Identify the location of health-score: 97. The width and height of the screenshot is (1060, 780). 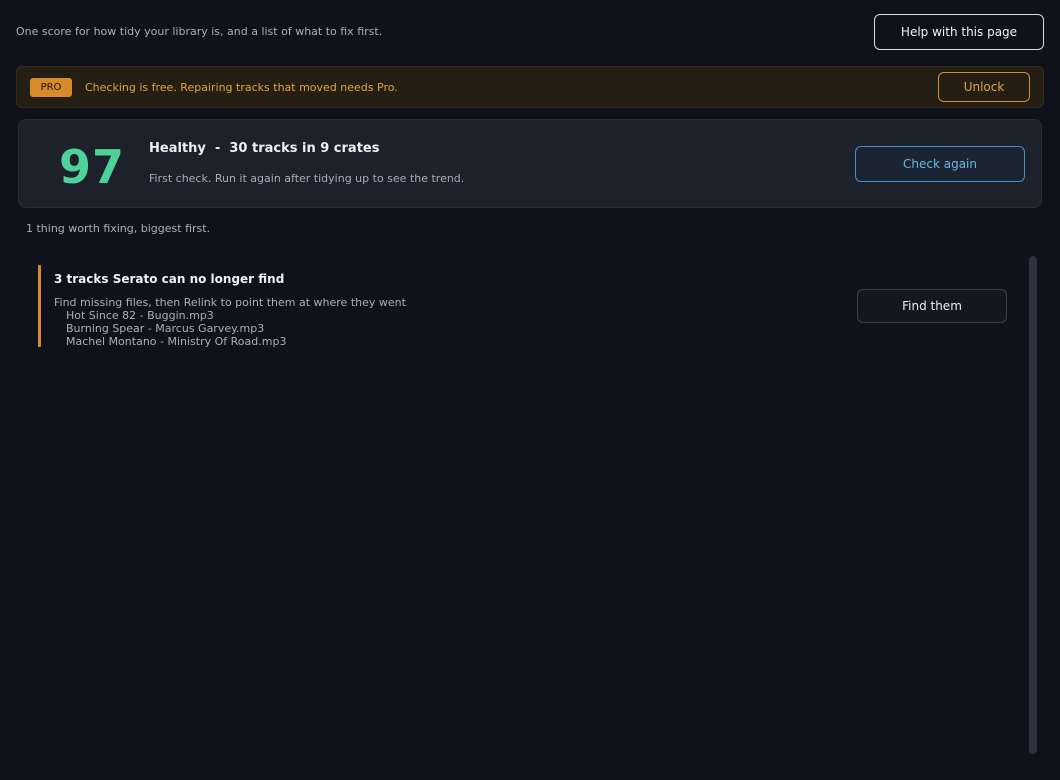
(92, 167).